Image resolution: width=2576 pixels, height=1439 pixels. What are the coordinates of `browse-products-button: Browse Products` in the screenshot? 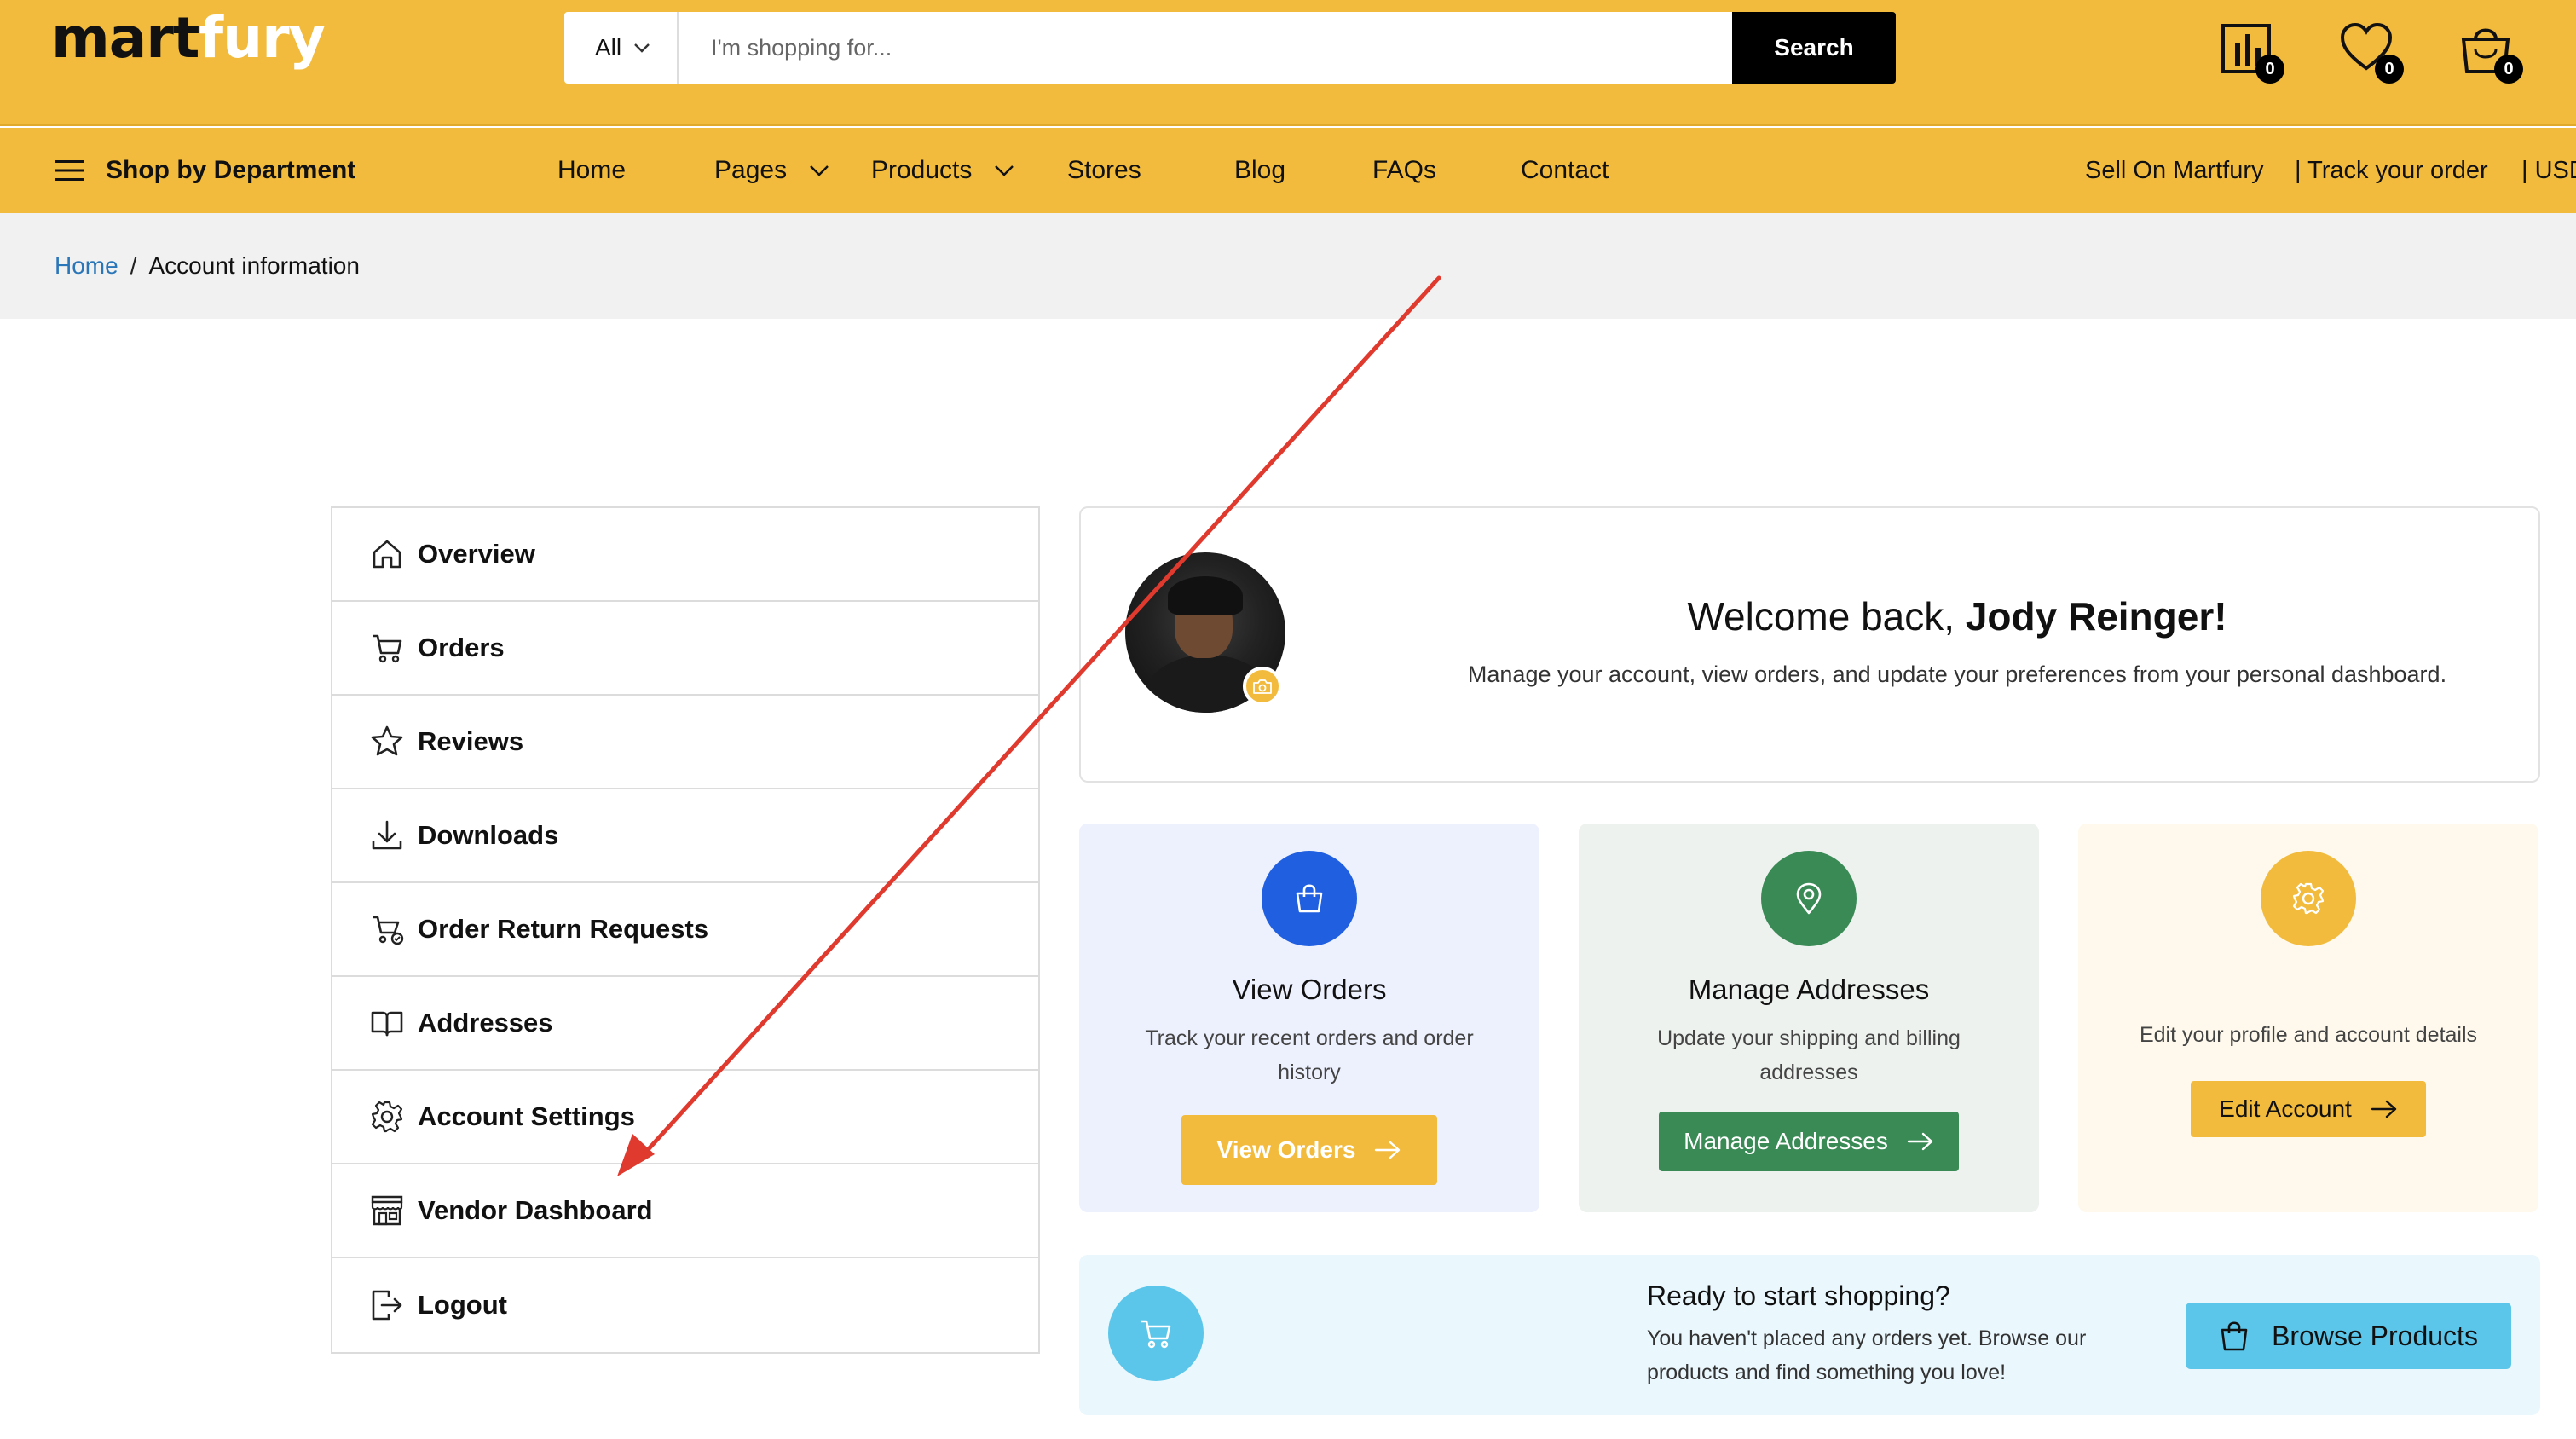 It's located at (2348, 1336).